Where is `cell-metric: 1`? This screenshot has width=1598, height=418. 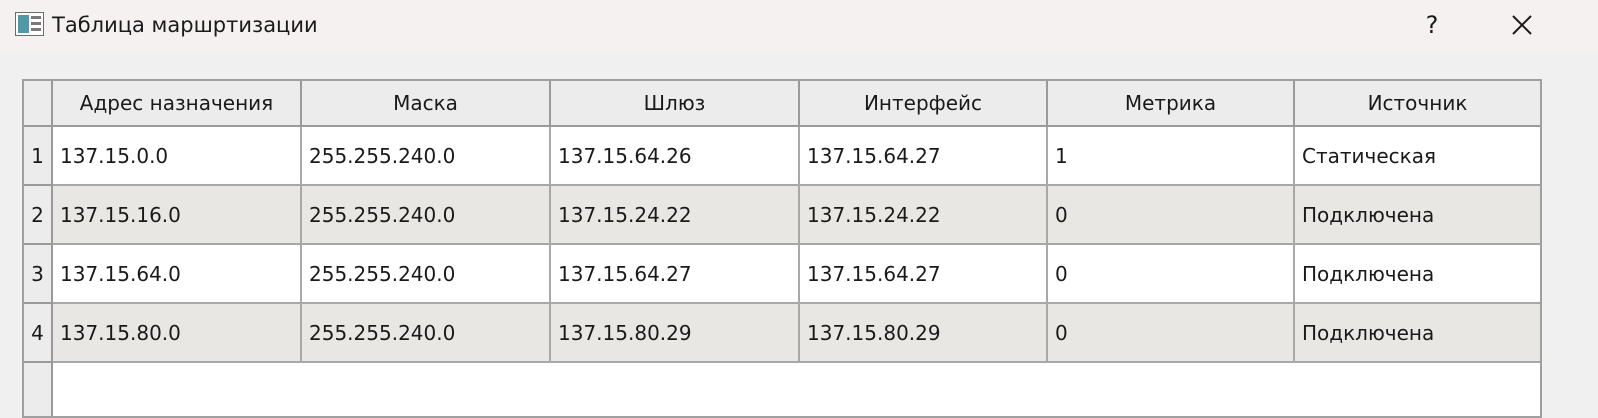 cell-metric: 1 is located at coordinates (1171, 156).